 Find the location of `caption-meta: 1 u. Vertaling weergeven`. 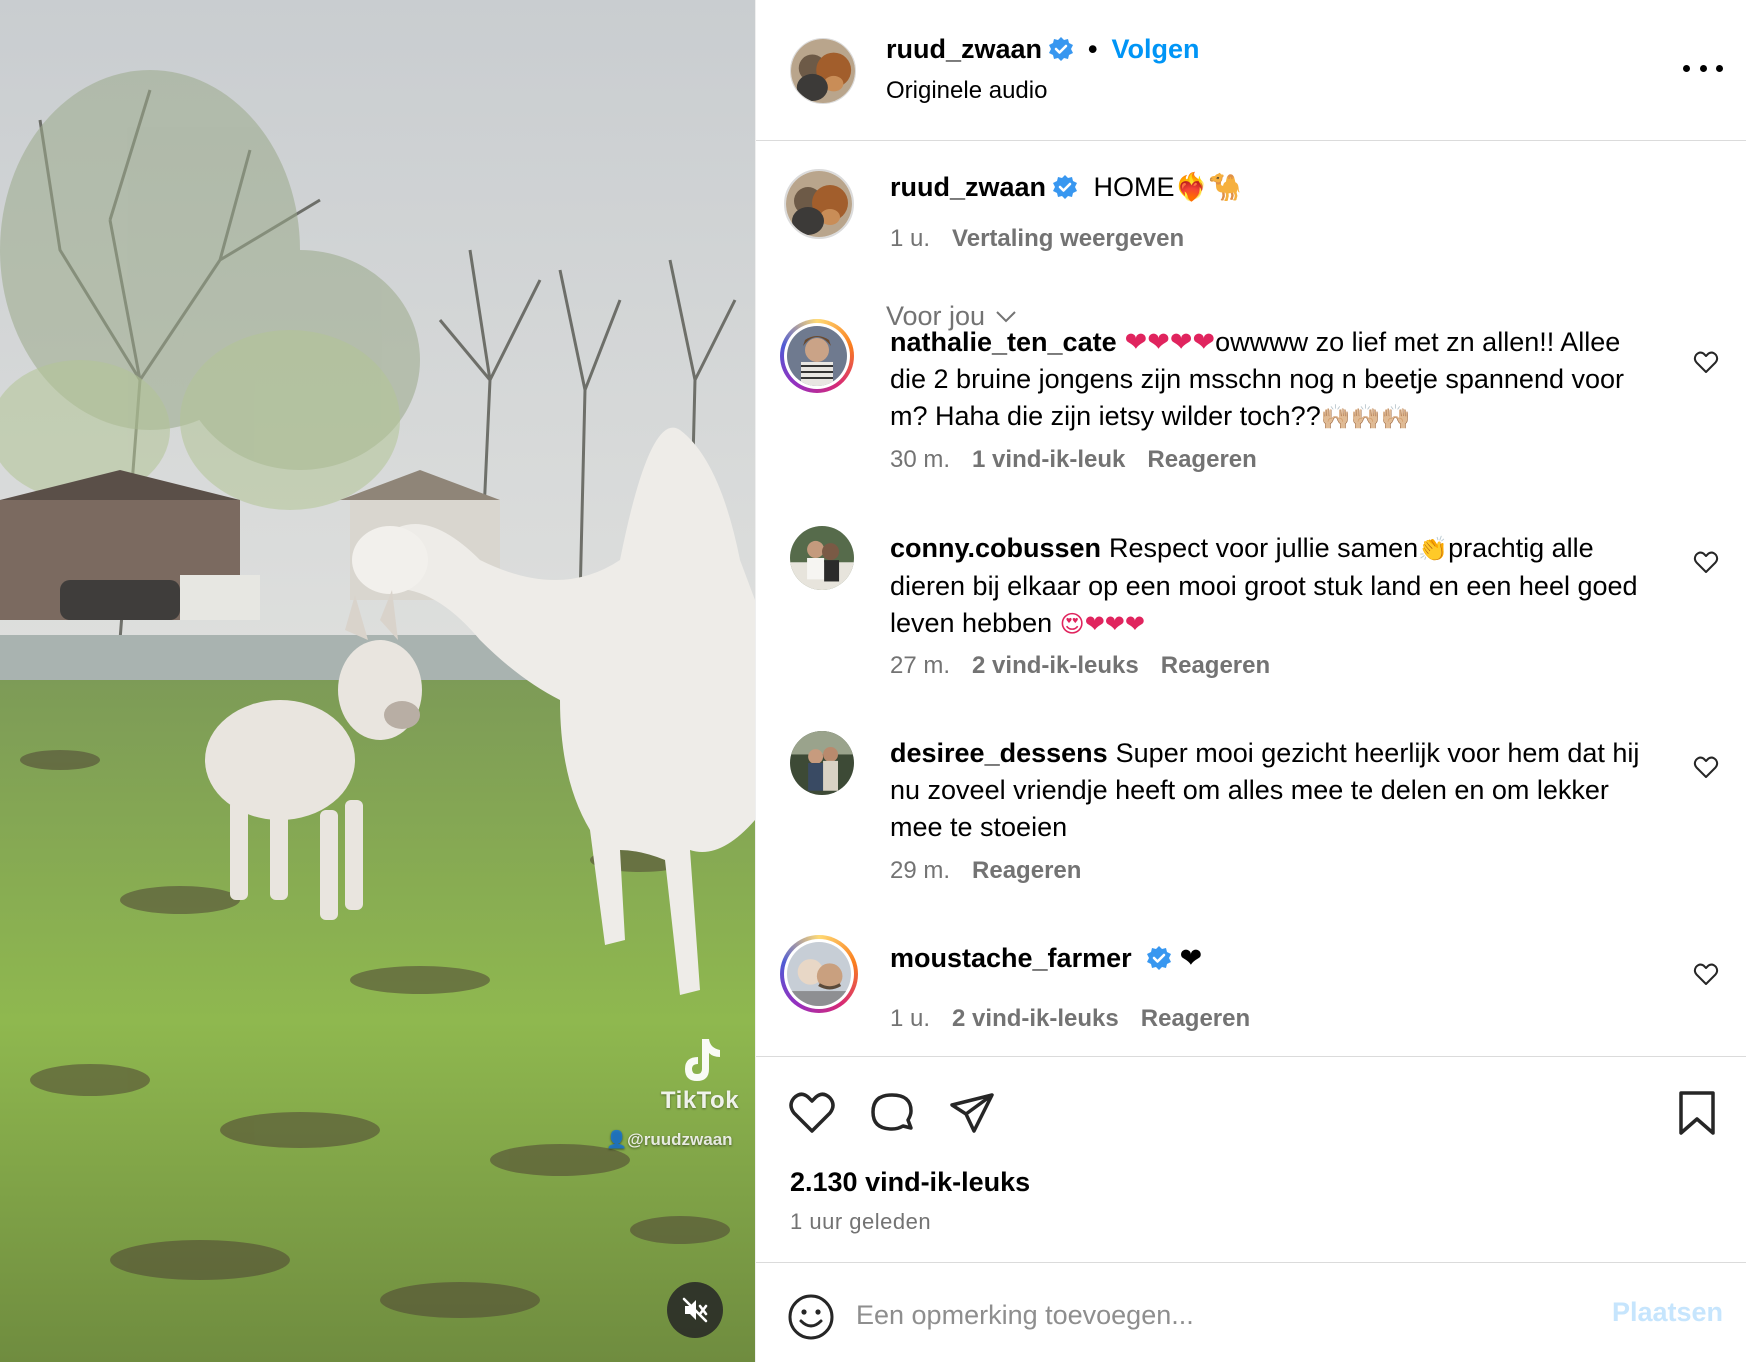

caption-meta: 1 u. Vertaling weergeven is located at coordinates (1037, 239).